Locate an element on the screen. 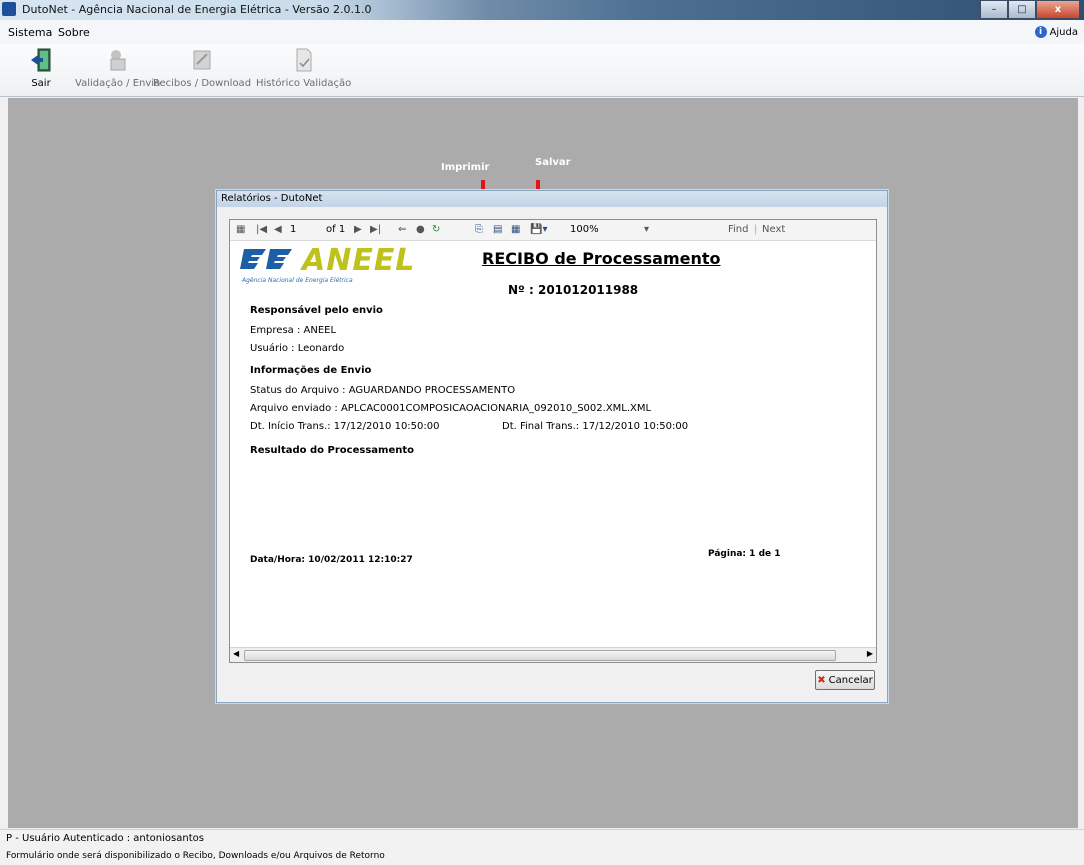  menu-bar: Sistema Sobre i Ajuda is located at coordinates (542, 32).